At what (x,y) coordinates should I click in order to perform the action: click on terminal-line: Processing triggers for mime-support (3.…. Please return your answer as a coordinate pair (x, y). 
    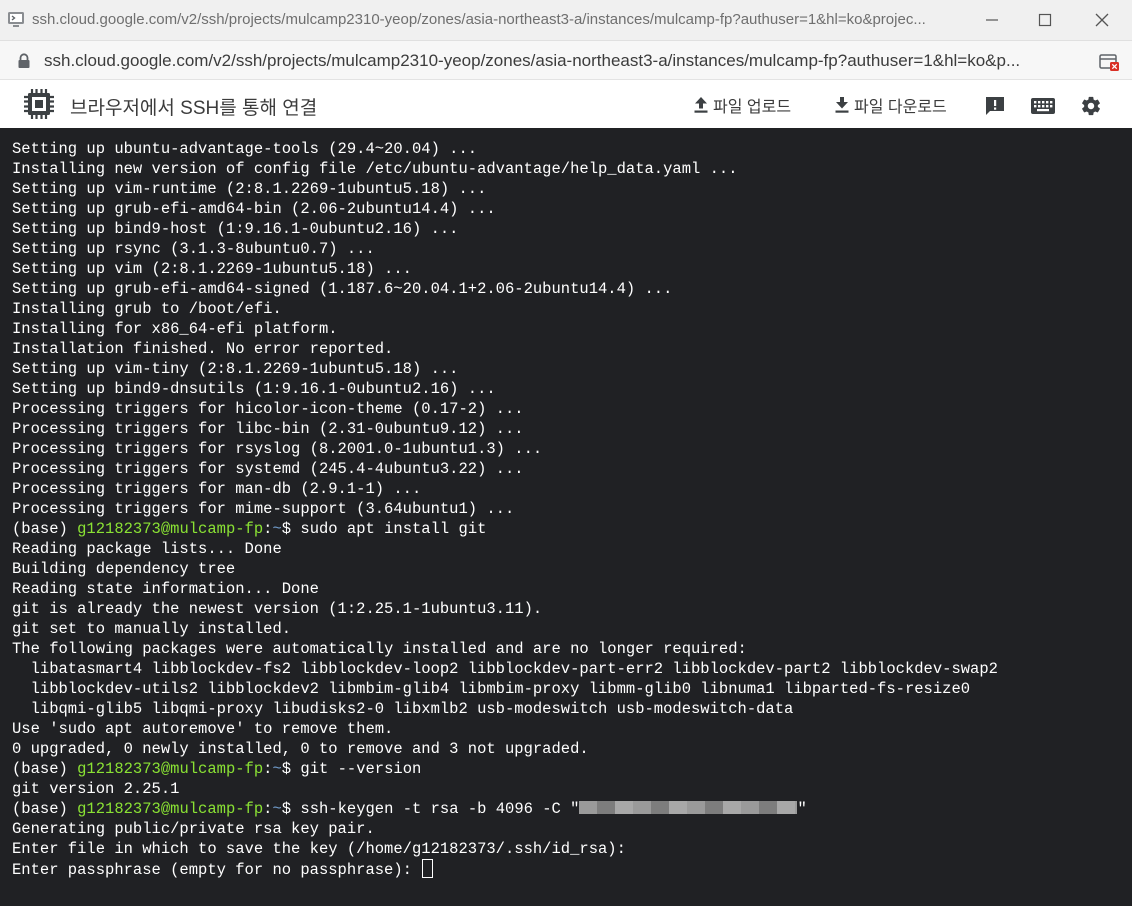
    Looking at the image, I should click on (505, 509).